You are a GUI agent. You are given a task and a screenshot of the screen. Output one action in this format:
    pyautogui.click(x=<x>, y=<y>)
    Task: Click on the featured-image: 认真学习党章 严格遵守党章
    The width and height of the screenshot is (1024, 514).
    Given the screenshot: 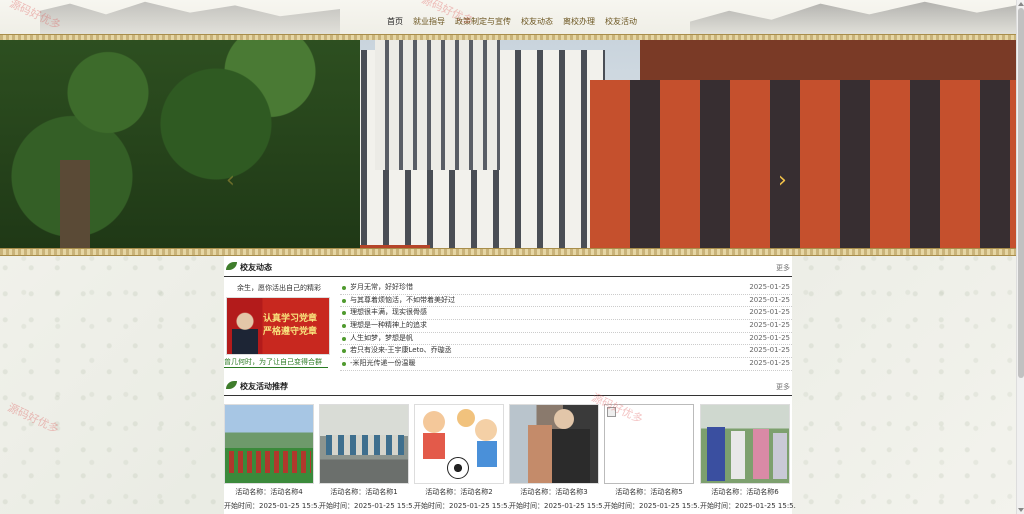 What is the action you would take?
    pyautogui.click(x=278, y=326)
    